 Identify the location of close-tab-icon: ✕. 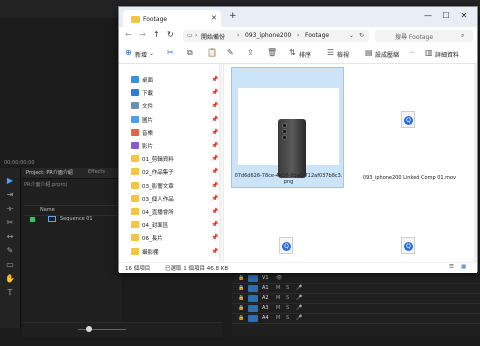
(214, 18).